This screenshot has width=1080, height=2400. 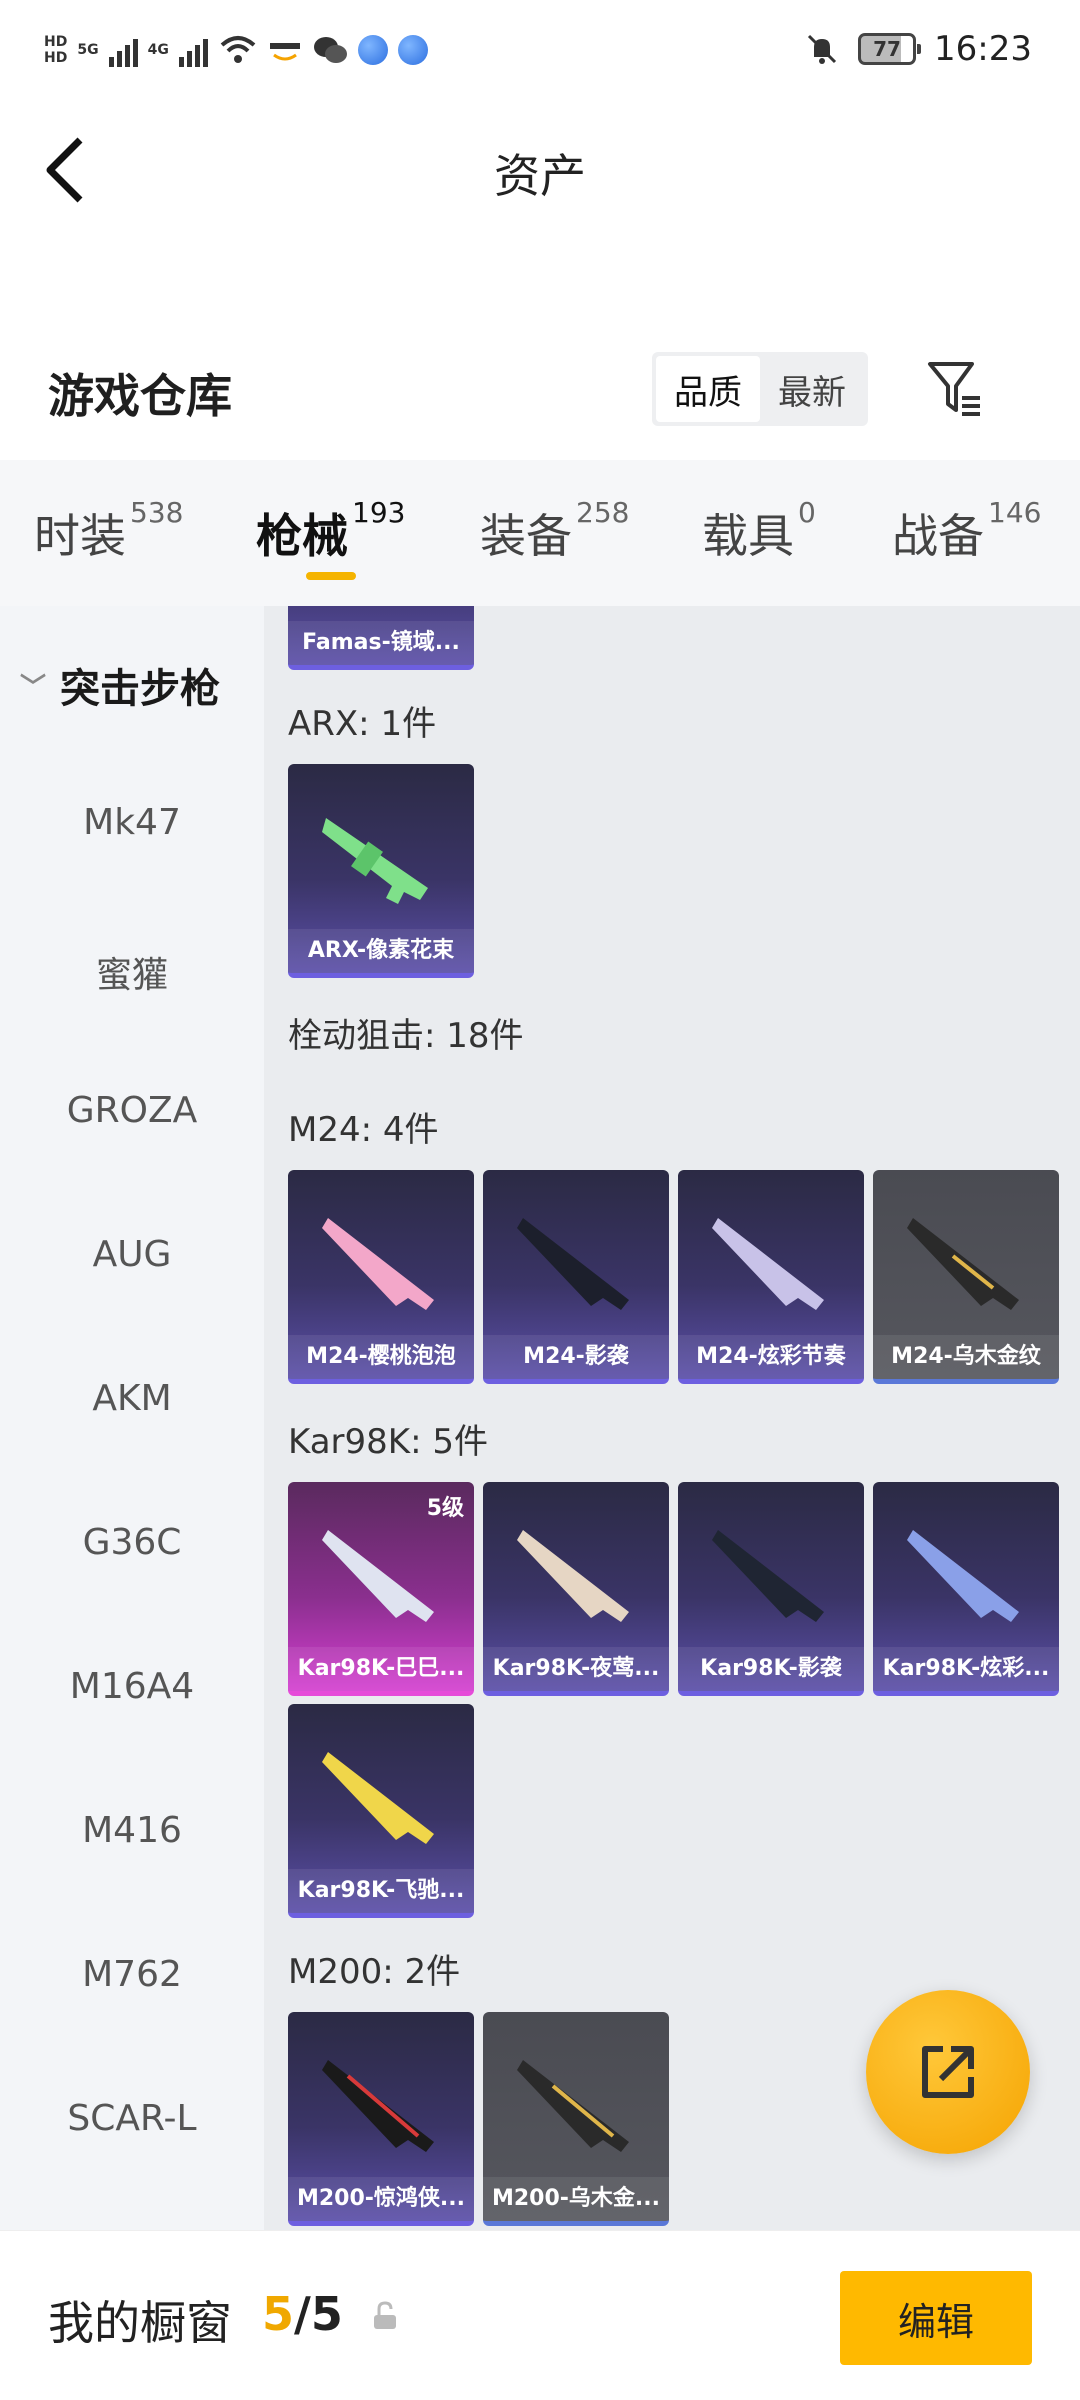 What do you see at coordinates (132, 972) in the screenshot?
I see `sidebar-item: 蜜獾` at bounding box center [132, 972].